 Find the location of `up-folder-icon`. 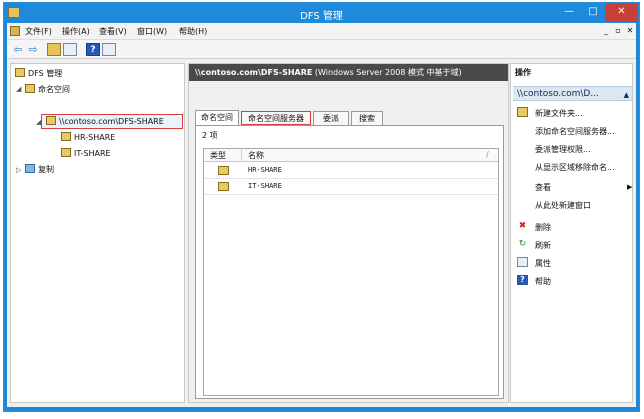

up-folder-icon is located at coordinates (54, 49).